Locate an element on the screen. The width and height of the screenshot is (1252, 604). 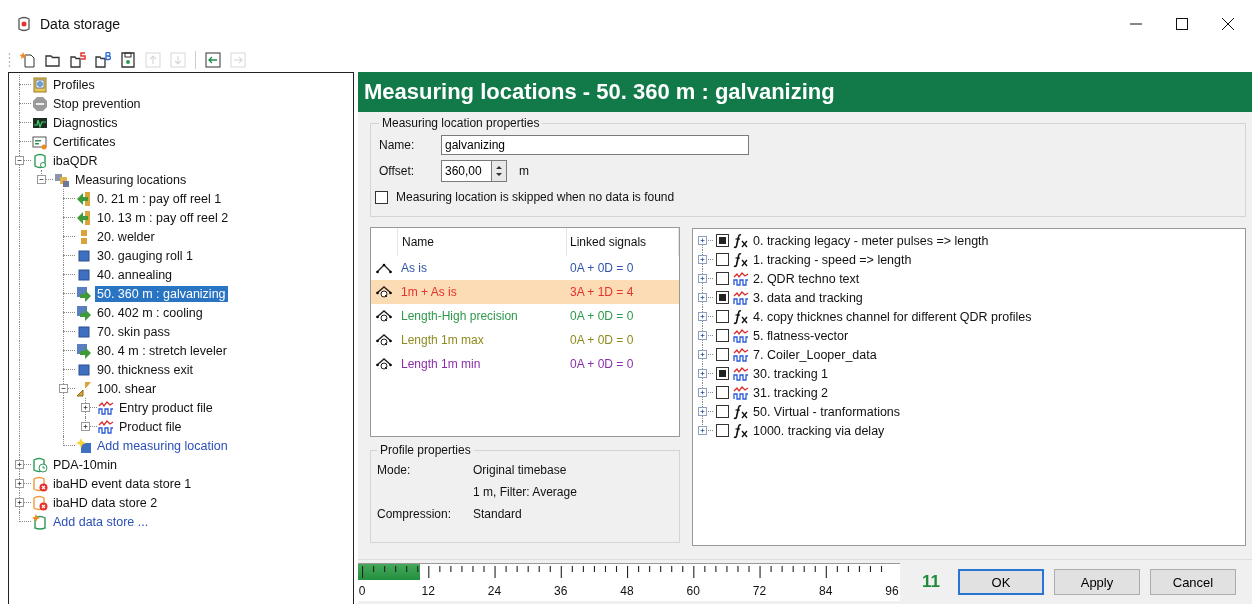
profile-row: Length 1m max 0A + 0D = 0 is located at coordinates (525, 340).